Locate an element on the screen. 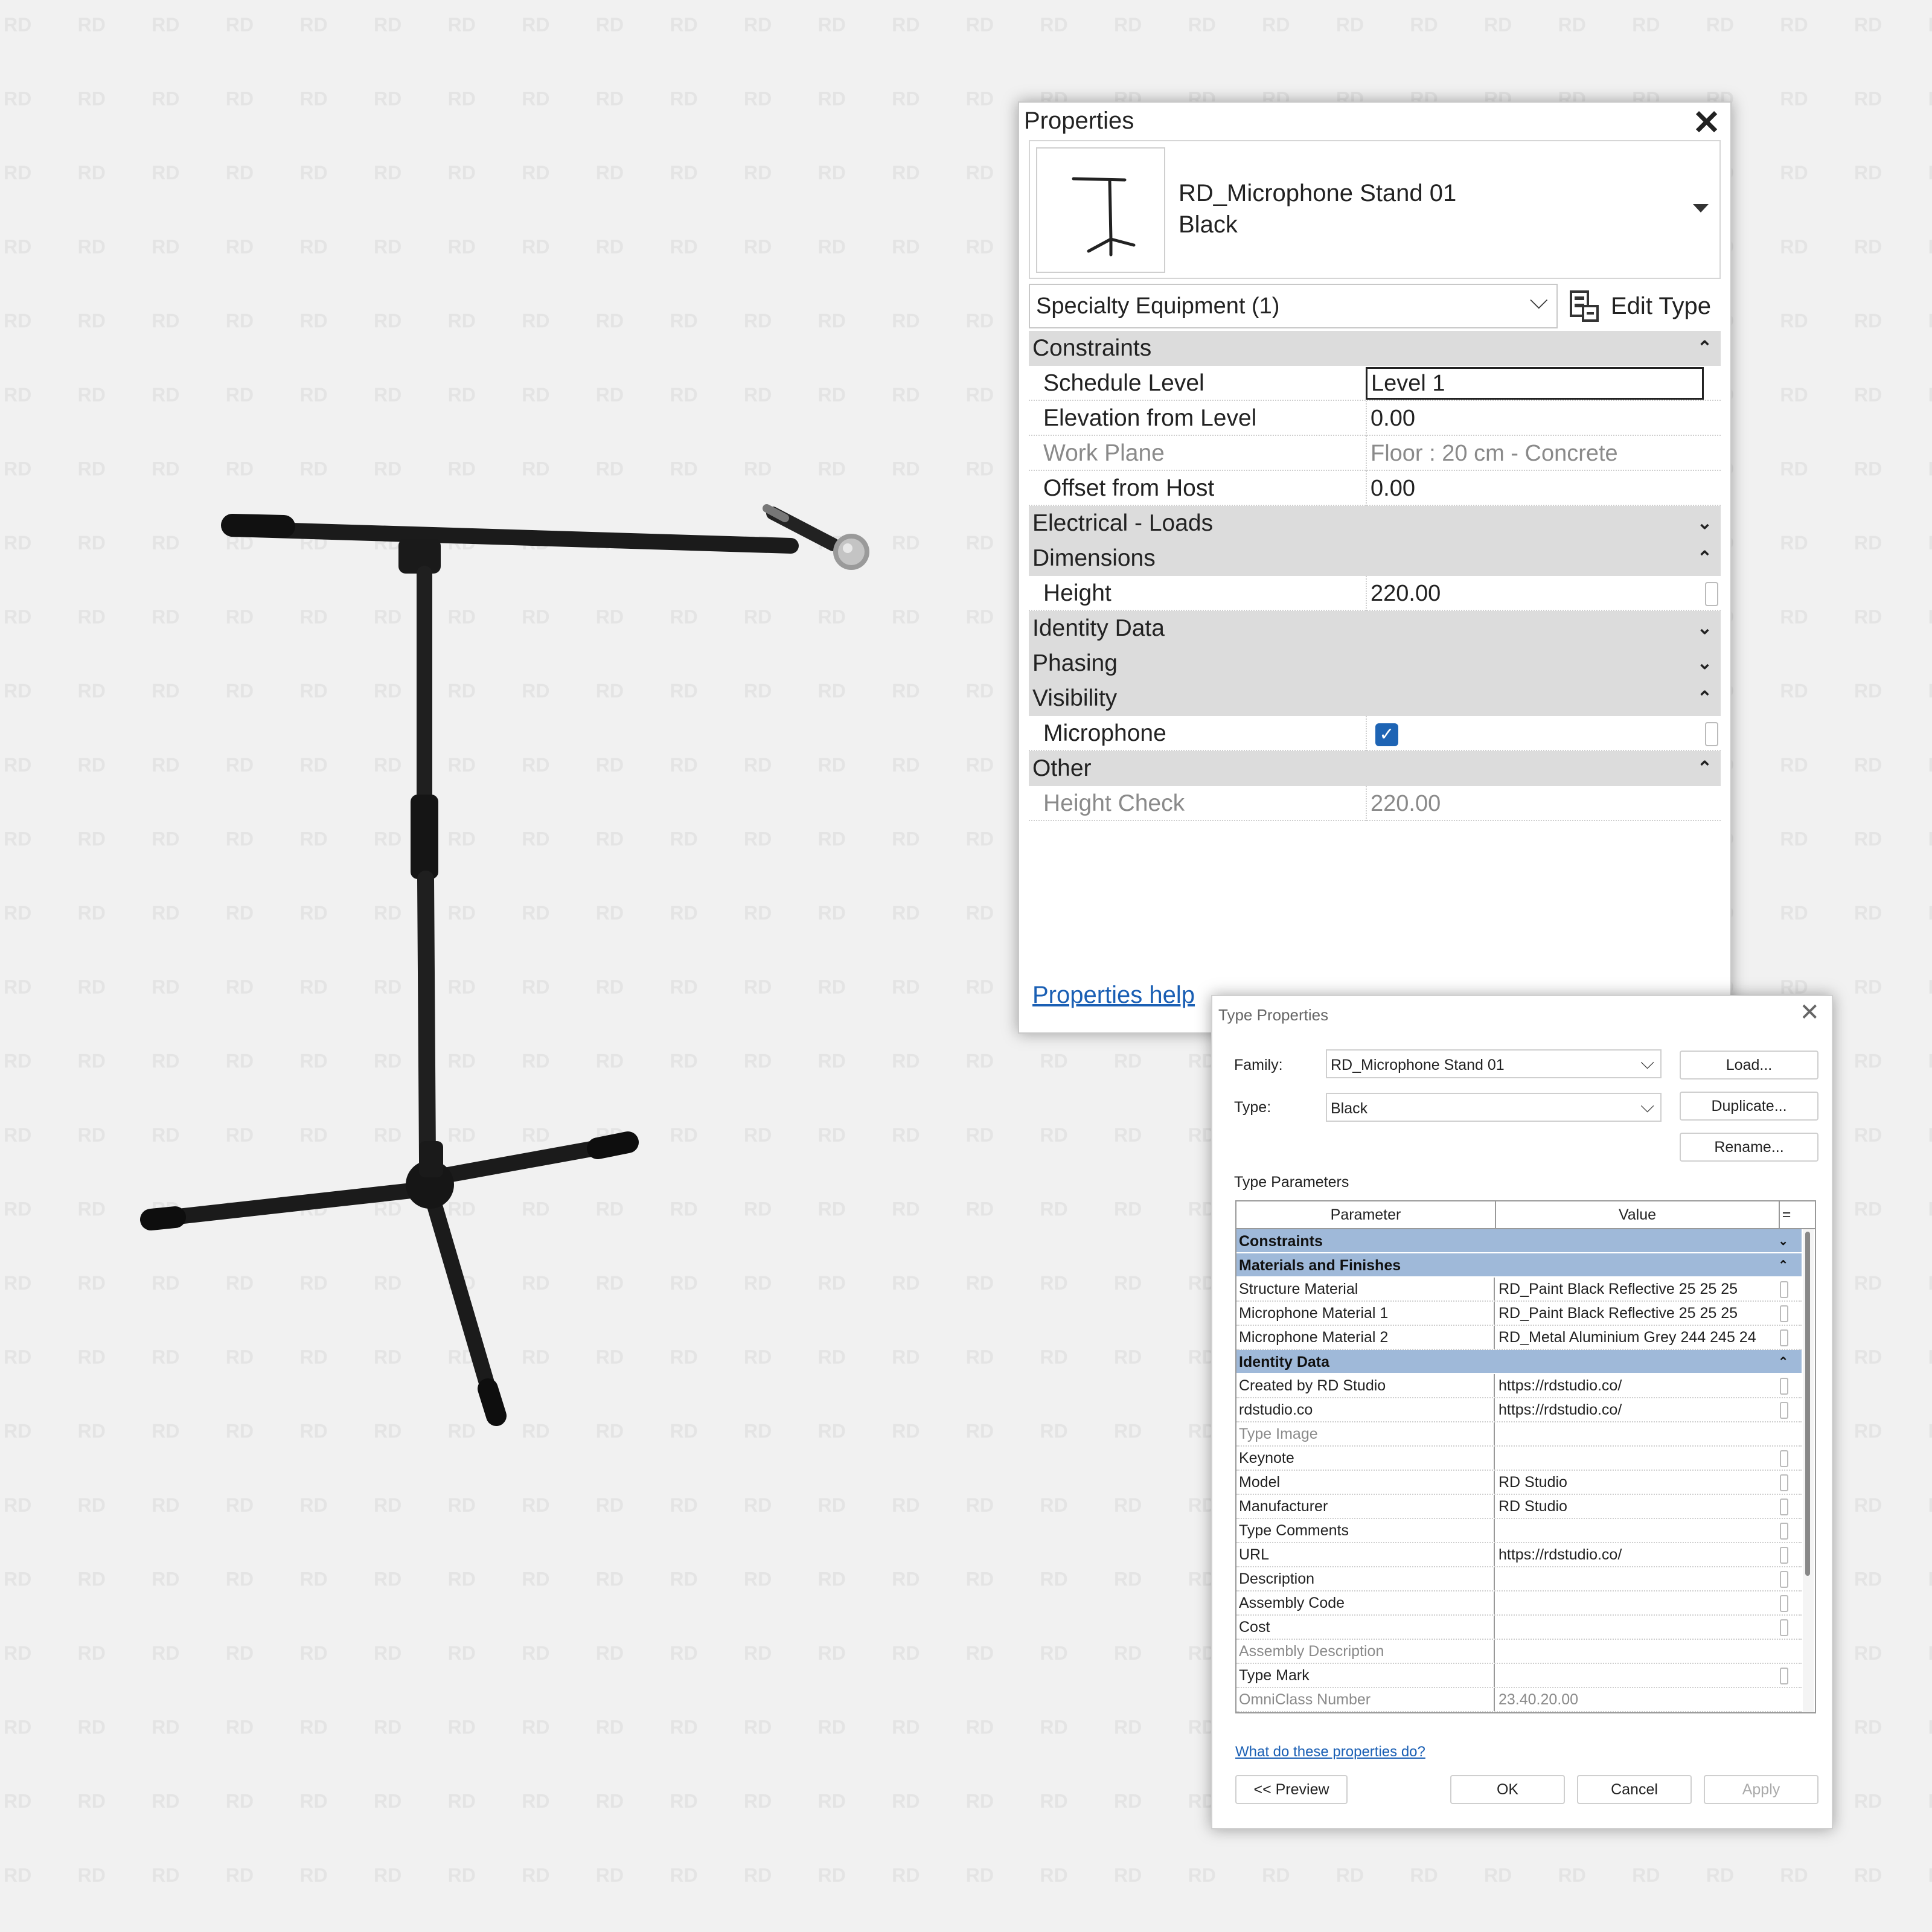 The width and height of the screenshot is (1932, 1932). table-row: Assembly Code is located at coordinates (1519, 1604).